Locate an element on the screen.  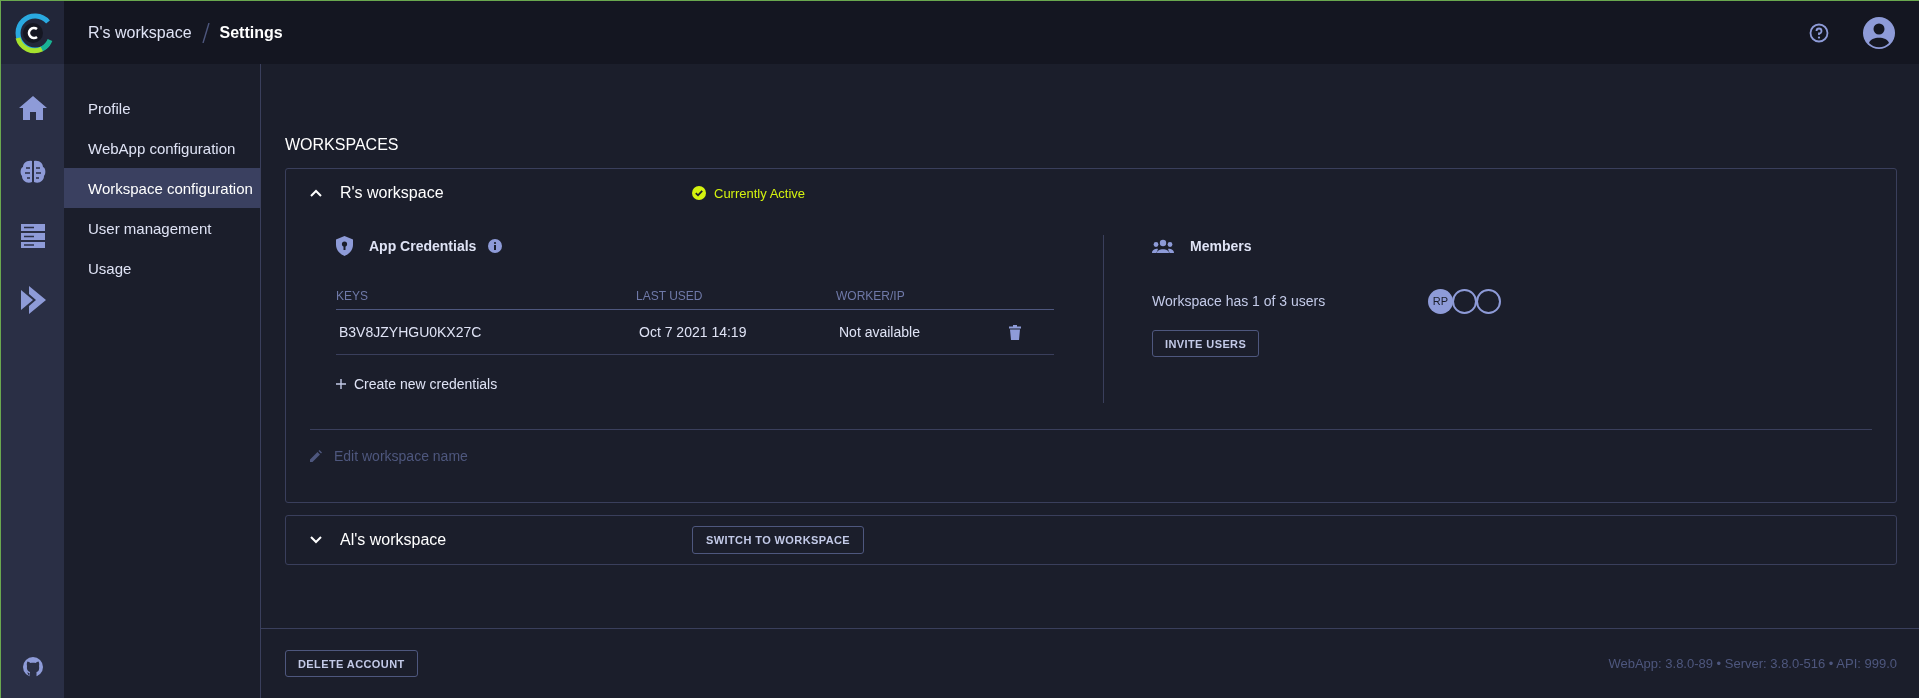
column-header: KEYS is located at coordinates (352, 296).